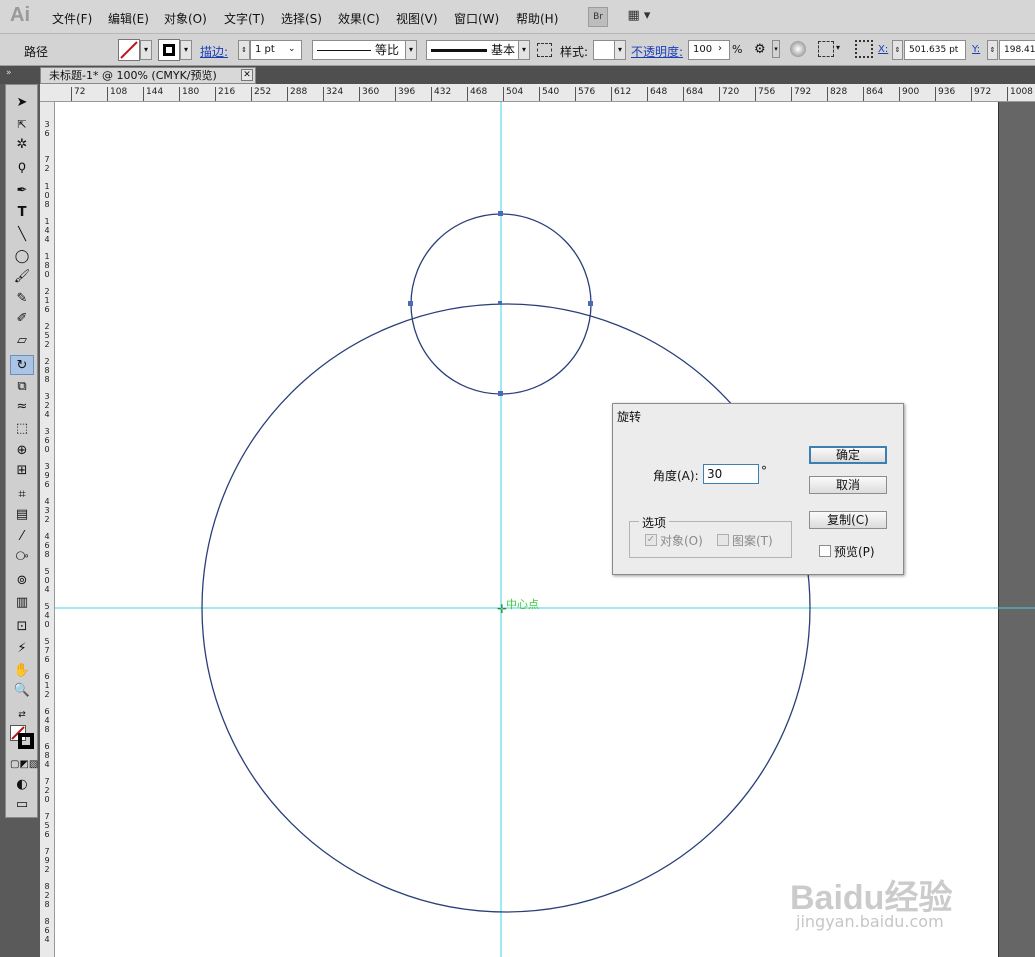  Describe the element at coordinates (359, 18) in the screenshot. I see `menu-effect: 效果(C)` at that location.